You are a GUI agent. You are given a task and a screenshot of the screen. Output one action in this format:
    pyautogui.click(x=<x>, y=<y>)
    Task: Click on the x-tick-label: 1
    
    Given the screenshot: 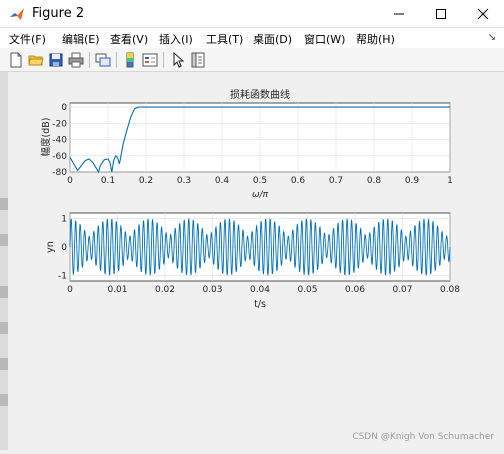 What is the action you would take?
    pyautogui.click(x=450, y=181)
    